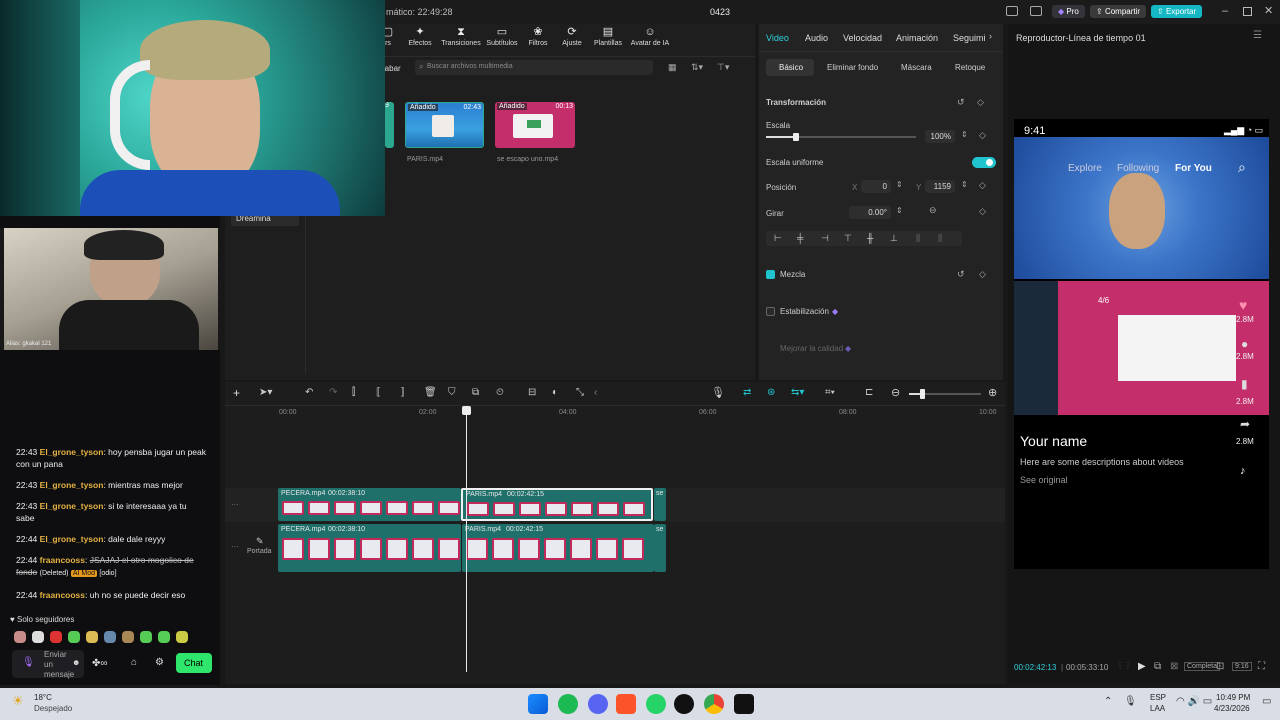 The height and width of the screenshot is (720, 1280). What do you see at coordinates (969, 38) in the screenshot?
I see `tab-tracking: Seguimi` at bounding box center [969, 38].